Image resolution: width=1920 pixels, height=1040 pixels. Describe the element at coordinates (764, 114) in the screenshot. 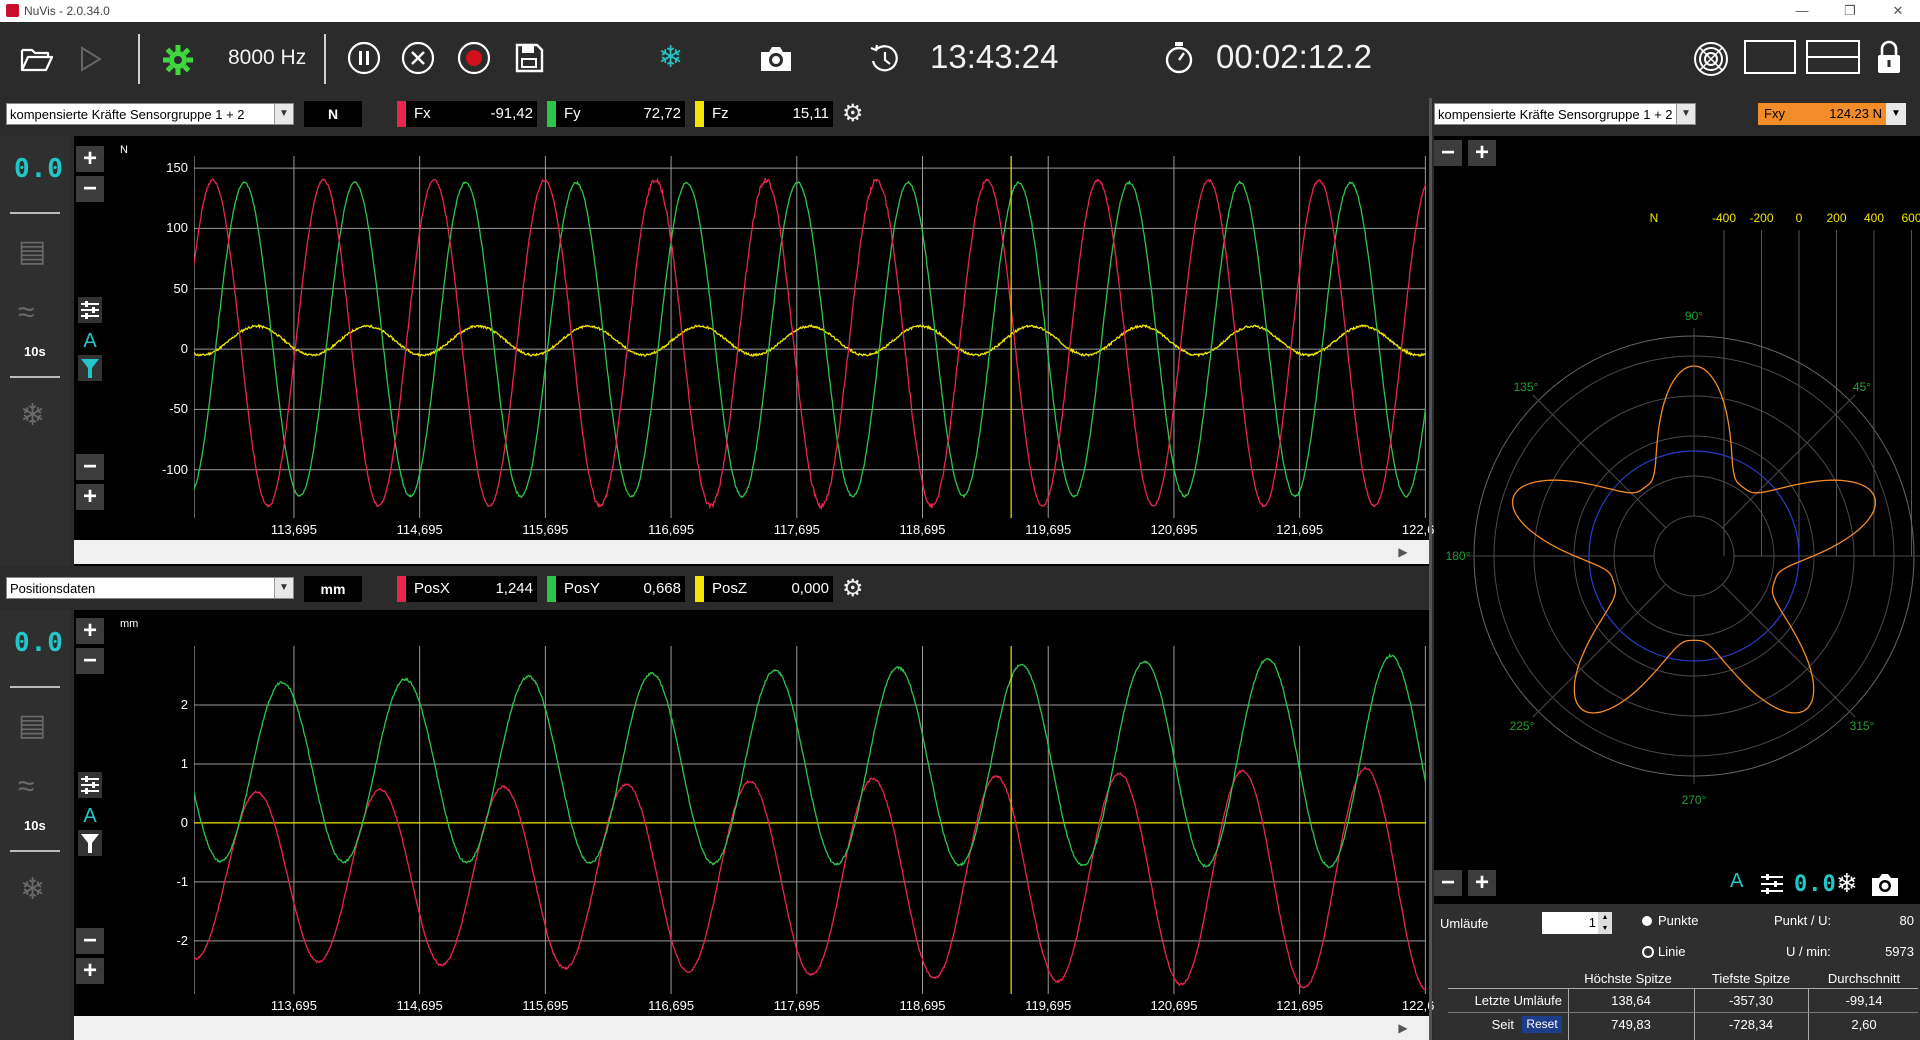

I see `channel-fz: Fz 15,11` at that location.